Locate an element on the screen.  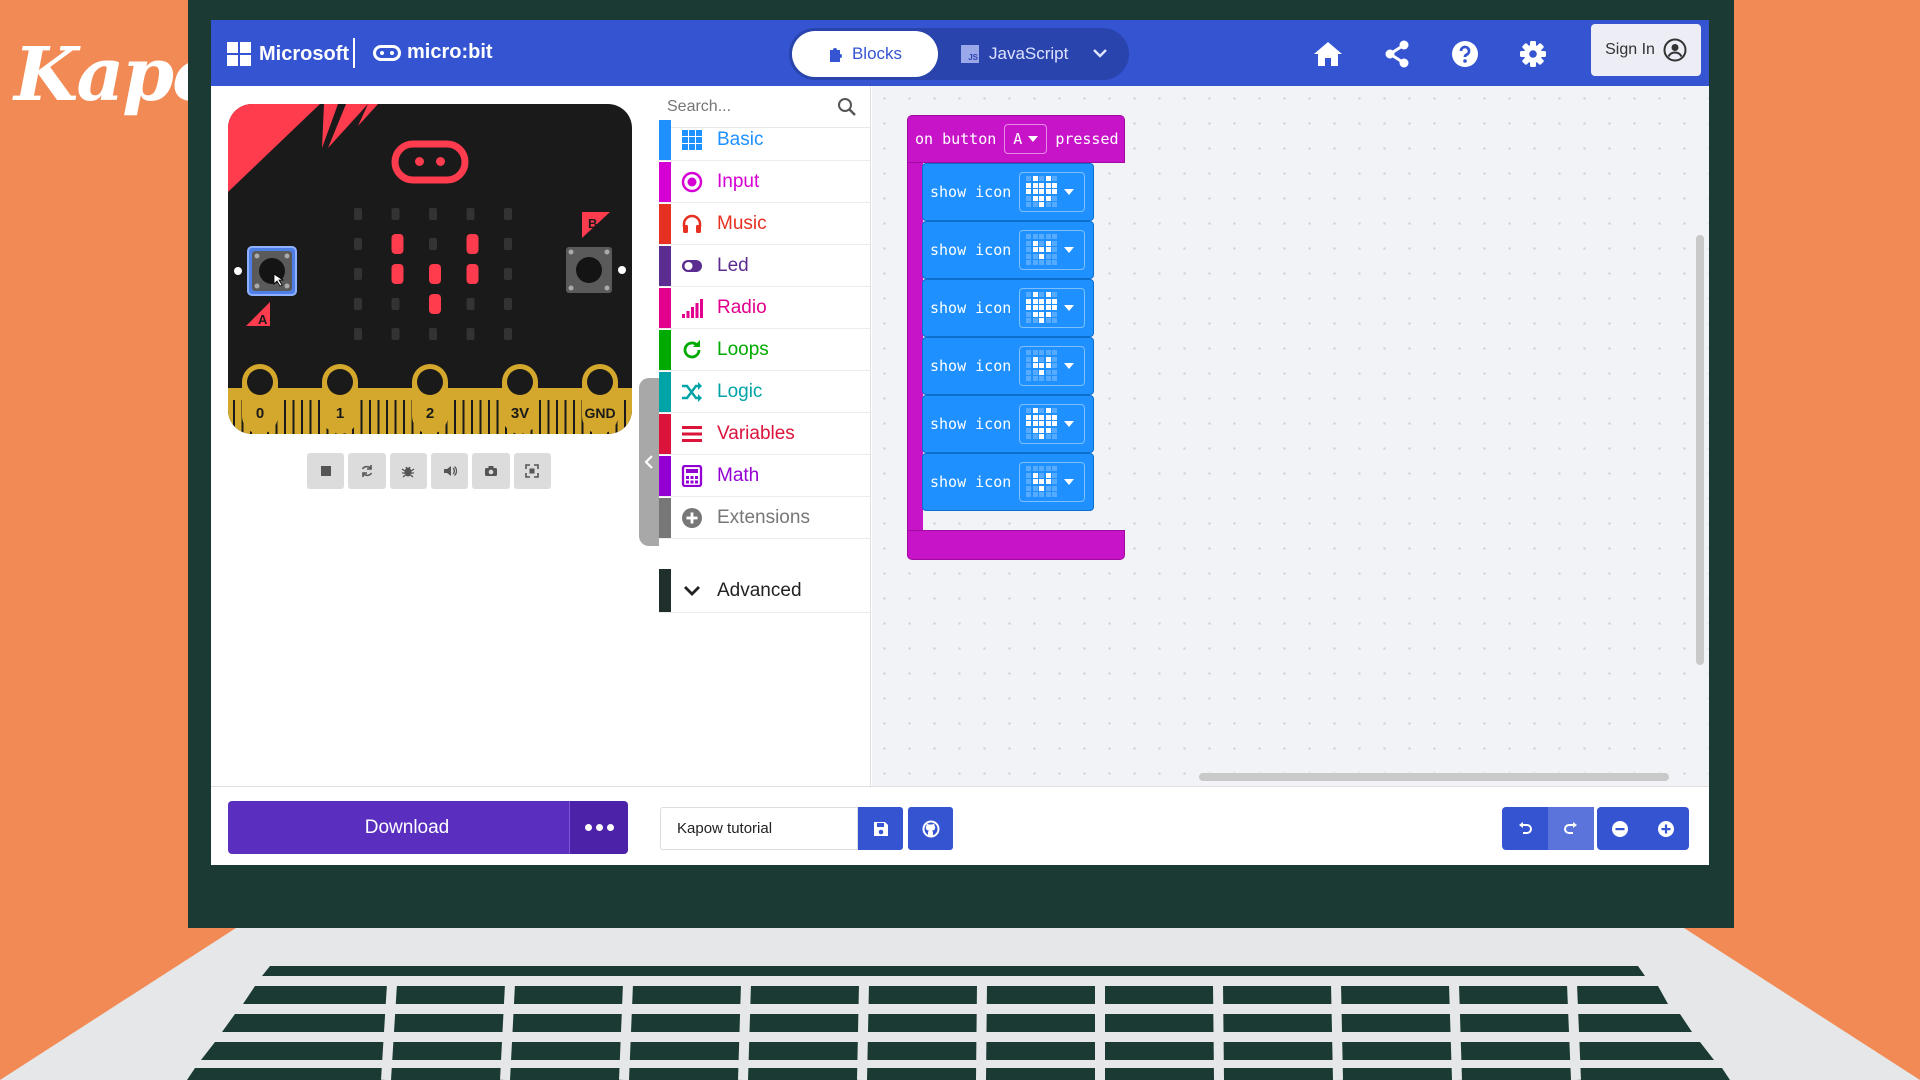
restart-button is located at coordinates (367, 471).